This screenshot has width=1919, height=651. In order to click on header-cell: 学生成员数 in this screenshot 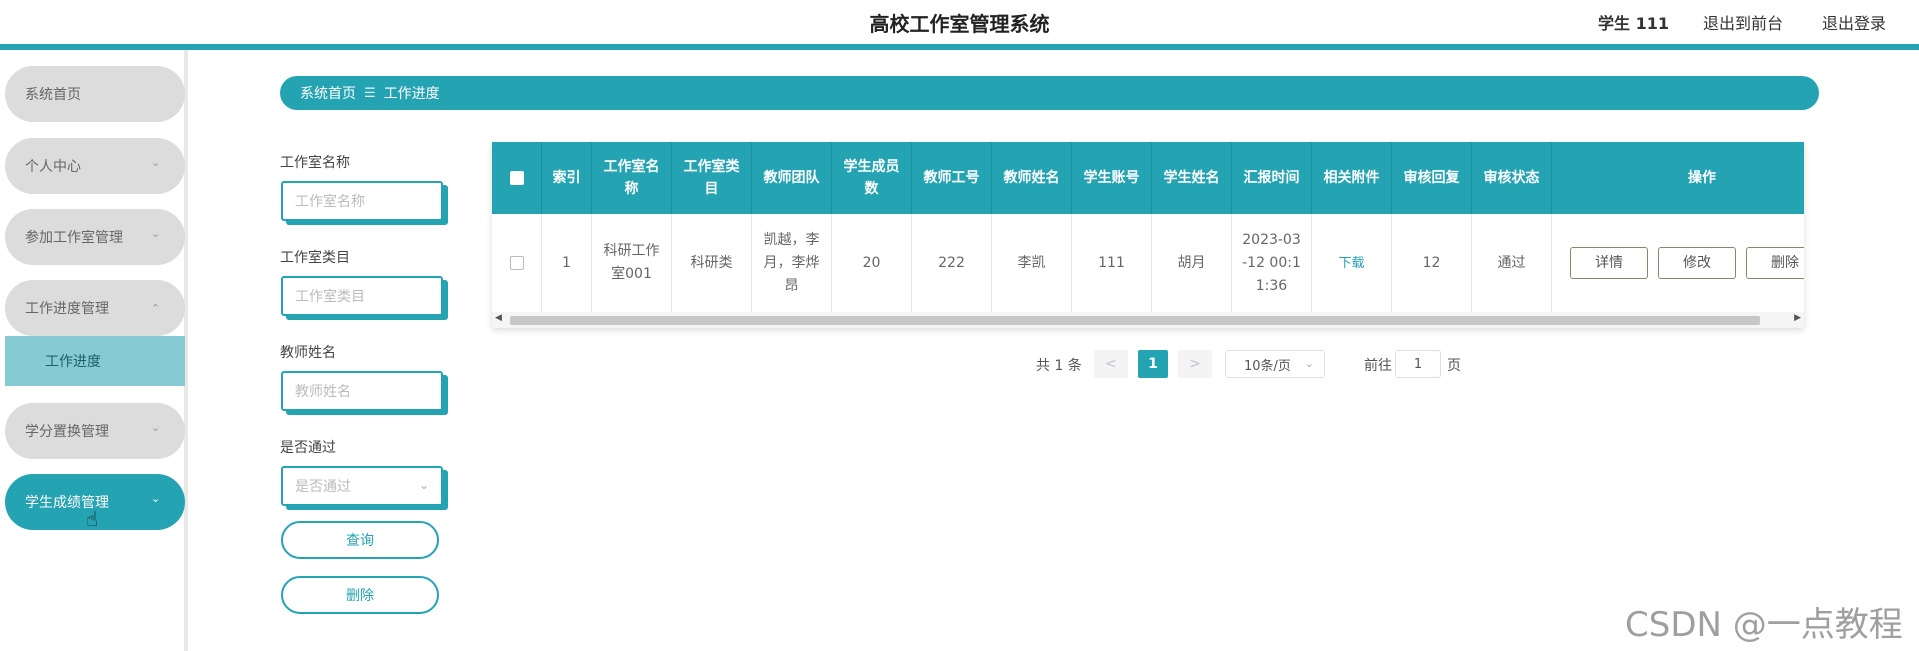, I will do `click(872, 178)`.